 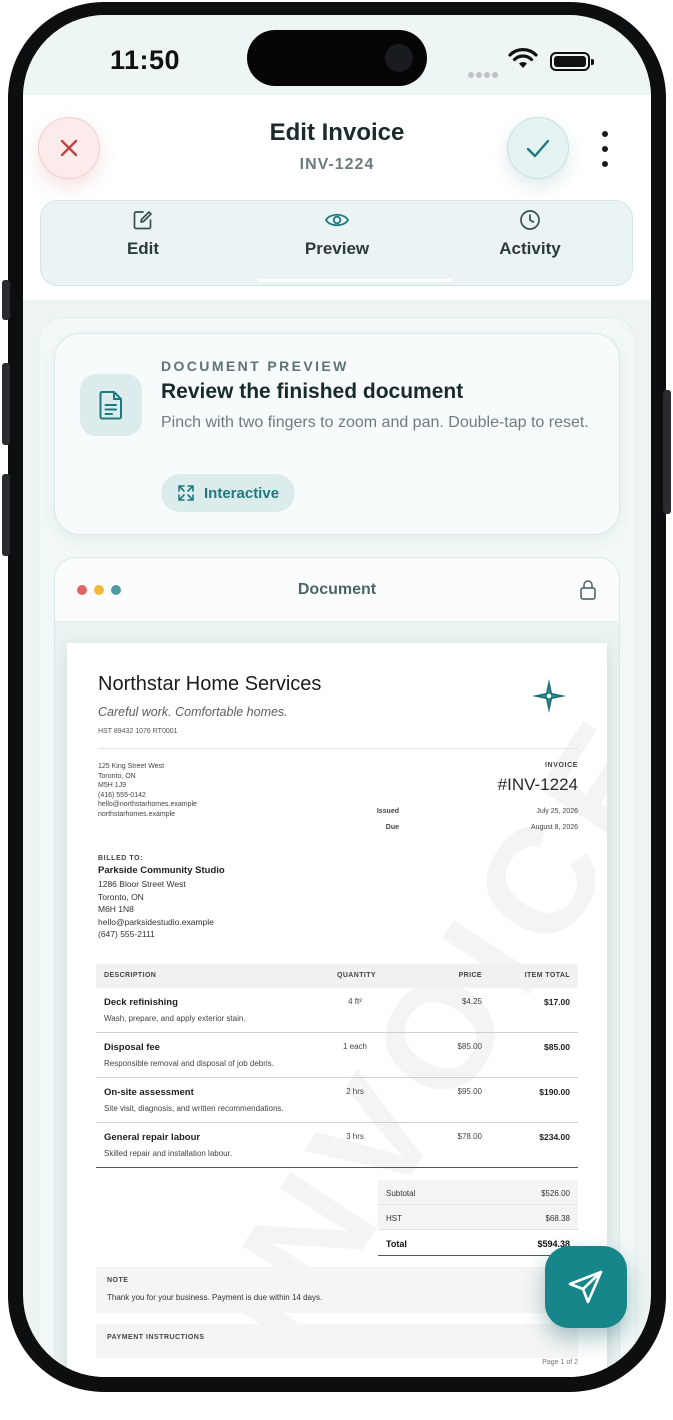 What do you see at coordinates (312, 391) in the screenshot?
I see `preview-title: Review the finished document` at bounding box center [312, 391].